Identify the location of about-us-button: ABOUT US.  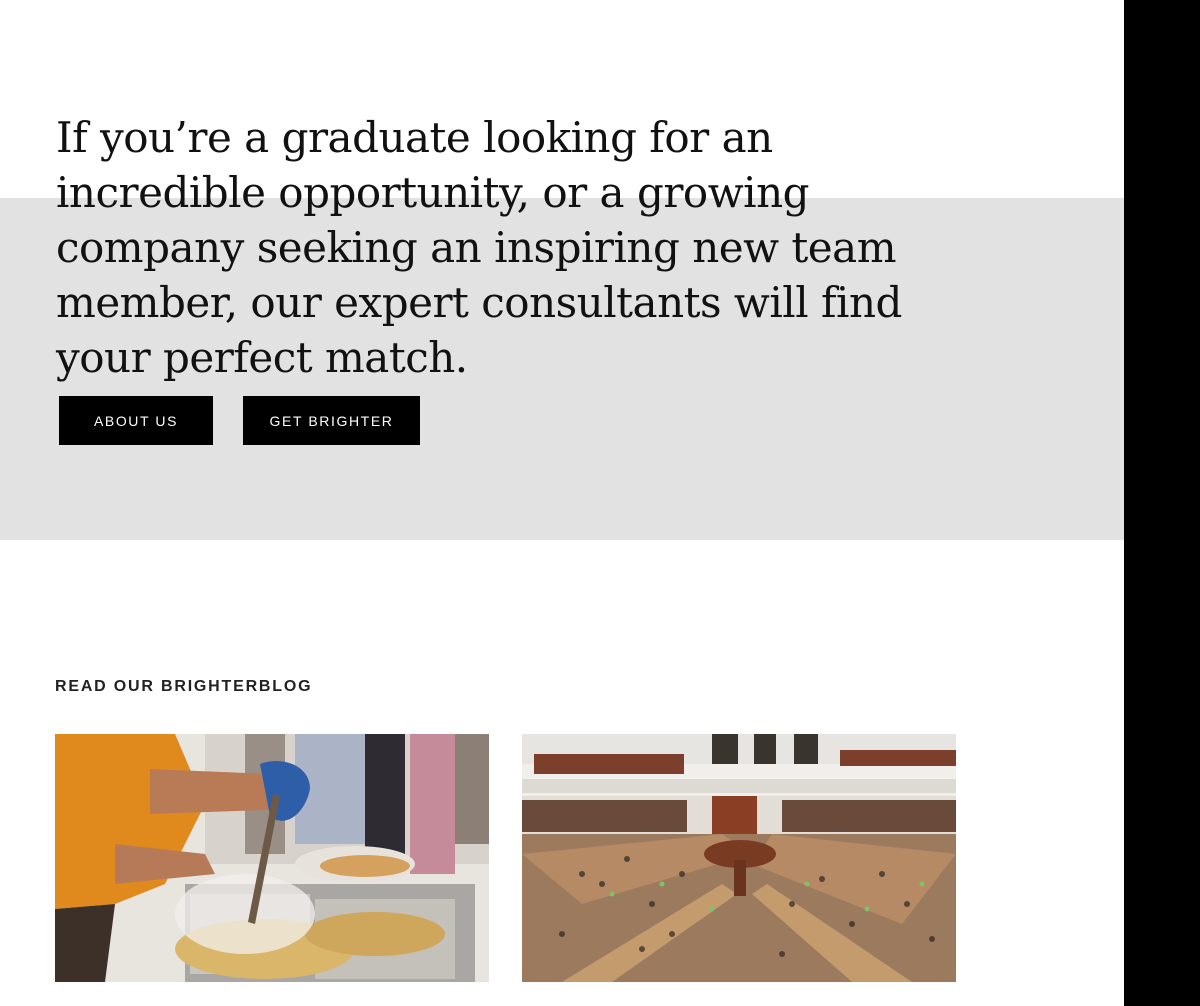
(136, 420).